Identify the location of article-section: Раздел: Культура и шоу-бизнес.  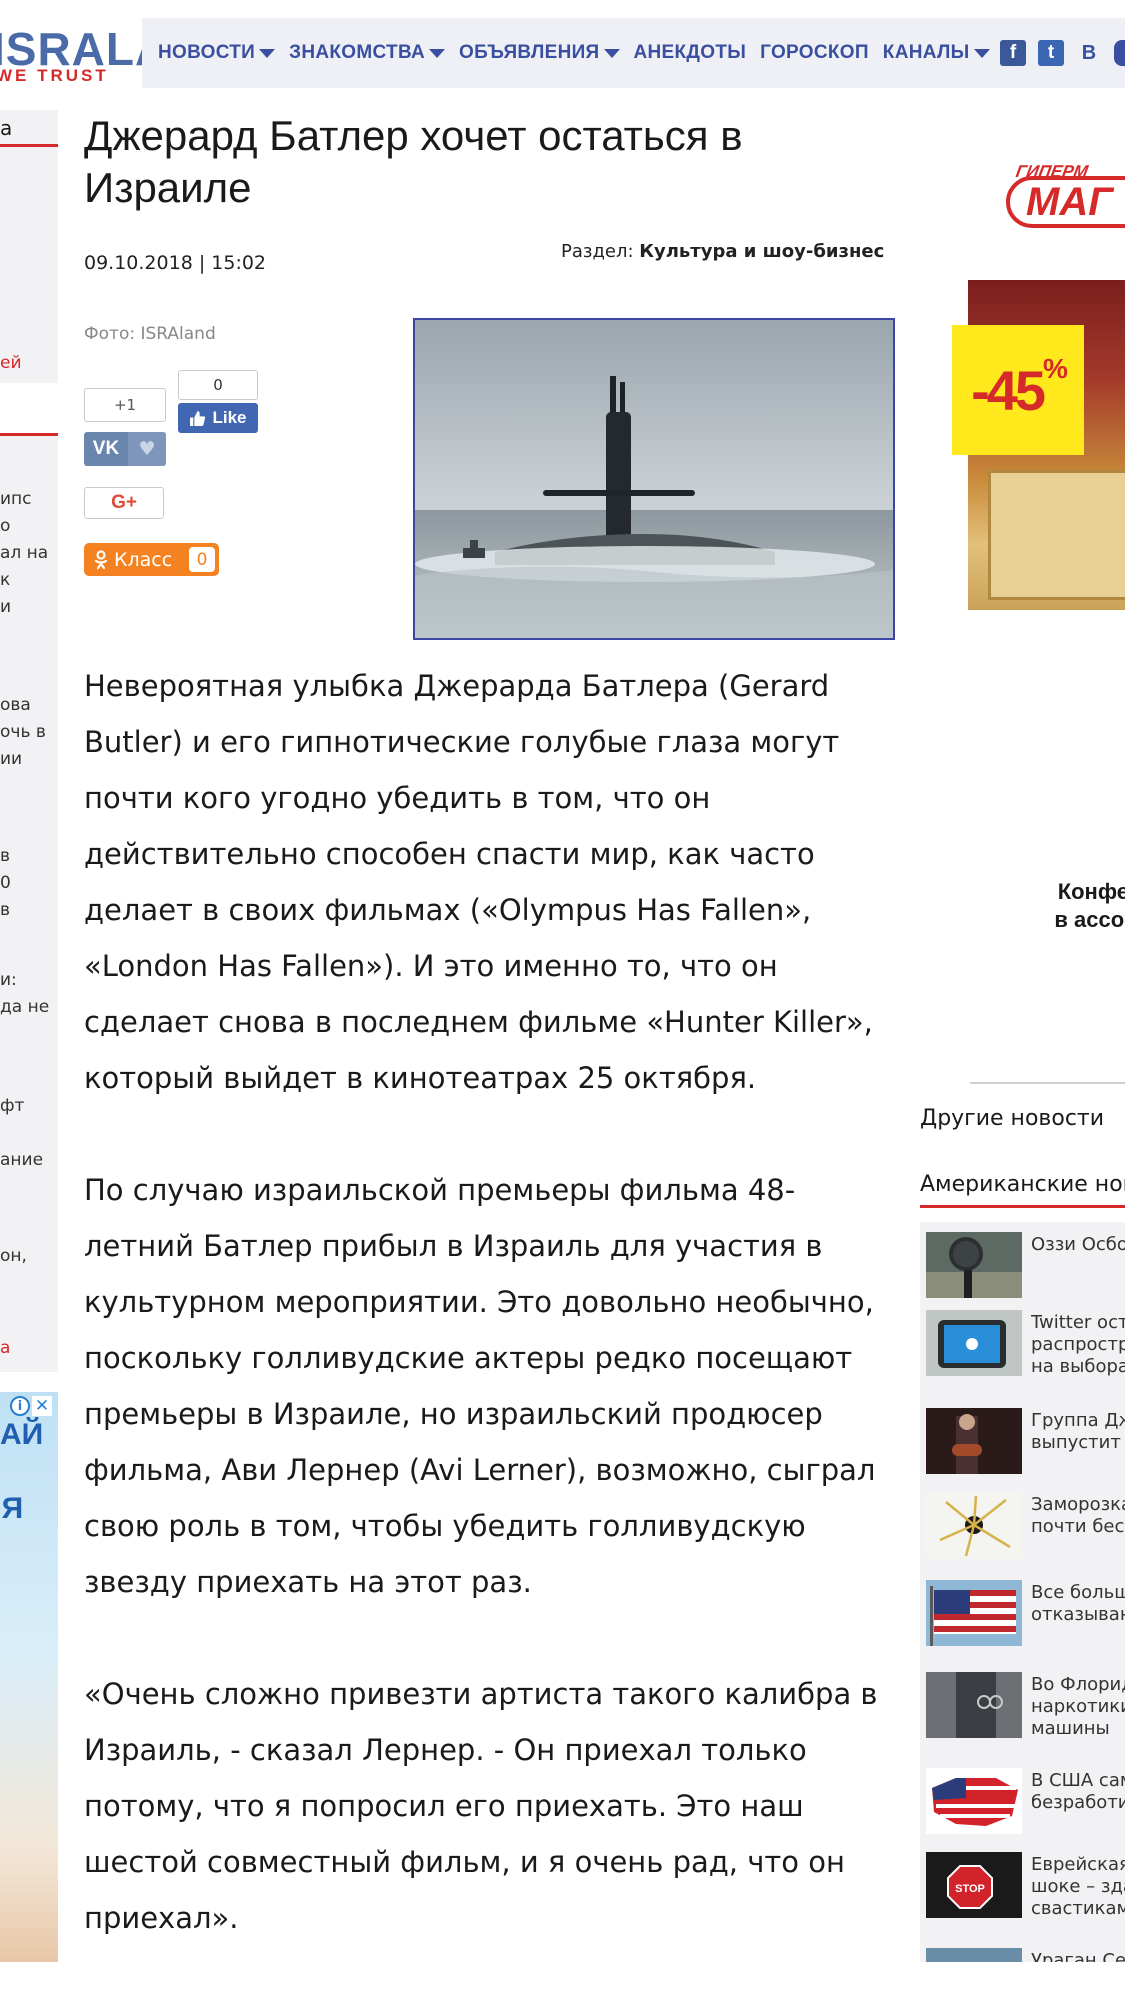
(722, 251).